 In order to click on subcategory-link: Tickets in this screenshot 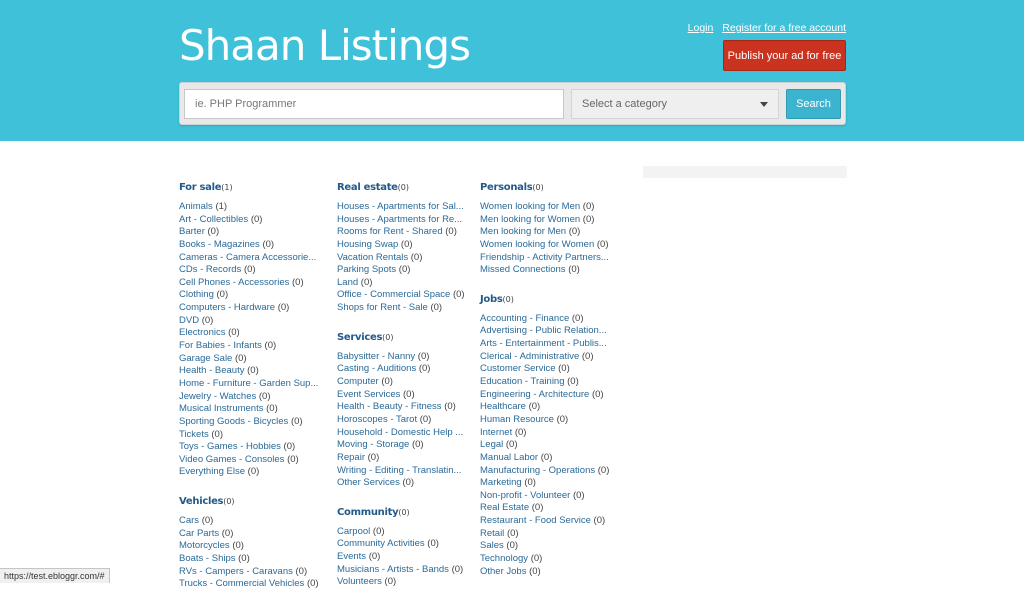, I will do `click(194, 434)`.